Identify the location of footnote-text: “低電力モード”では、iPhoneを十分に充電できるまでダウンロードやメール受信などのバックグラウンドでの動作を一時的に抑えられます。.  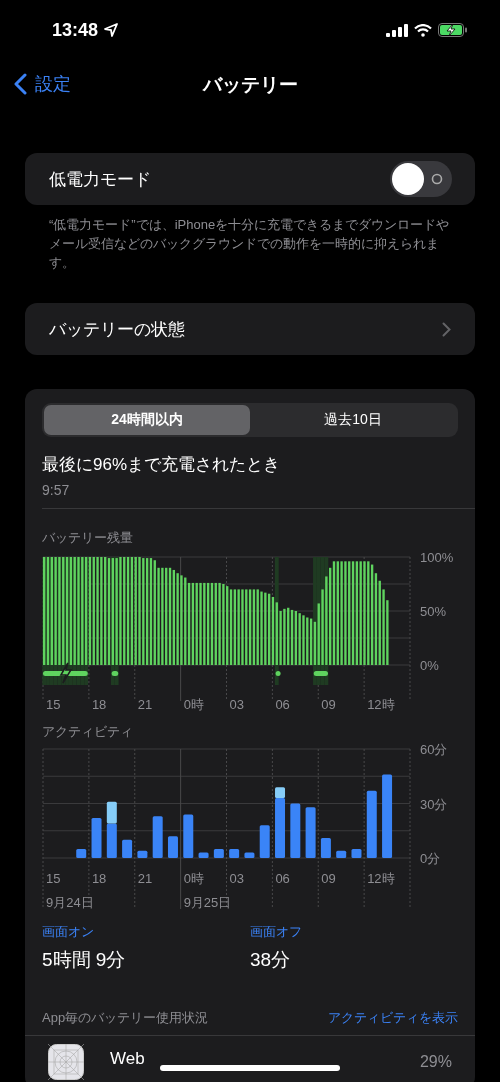
(249, 244).